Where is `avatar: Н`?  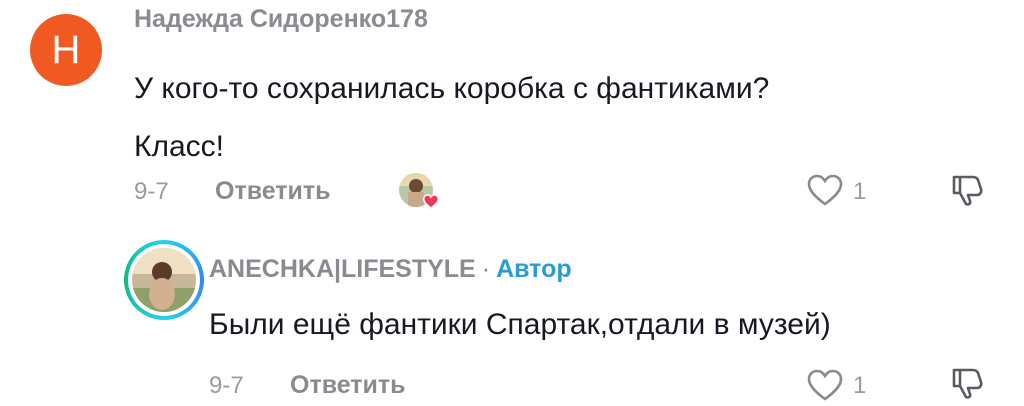 avatar: Н is located at coordinates (66, 50).